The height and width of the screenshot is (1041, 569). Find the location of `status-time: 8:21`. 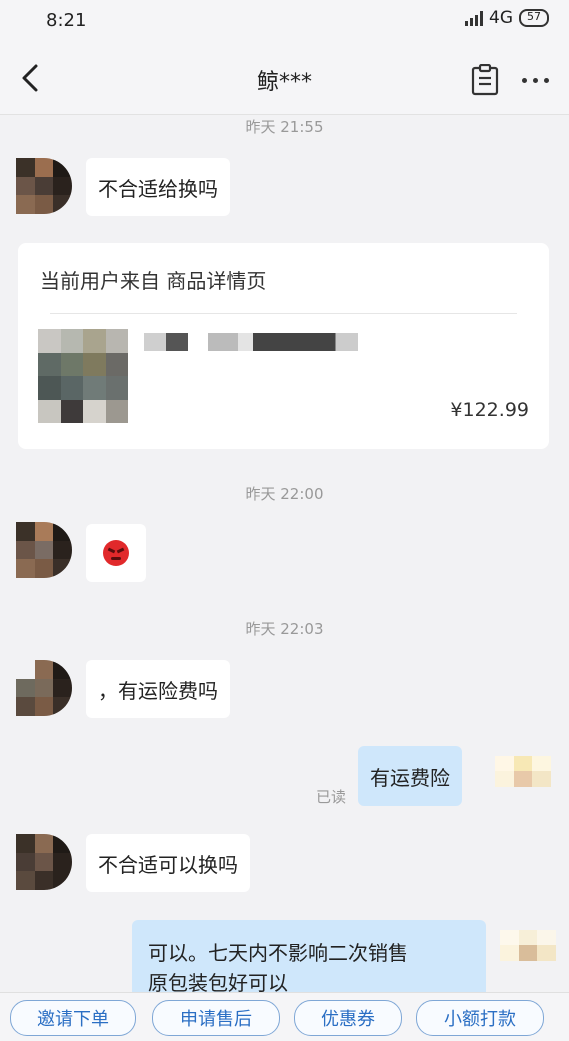

status-time: 8:21 is located at coordinates (66, 20).